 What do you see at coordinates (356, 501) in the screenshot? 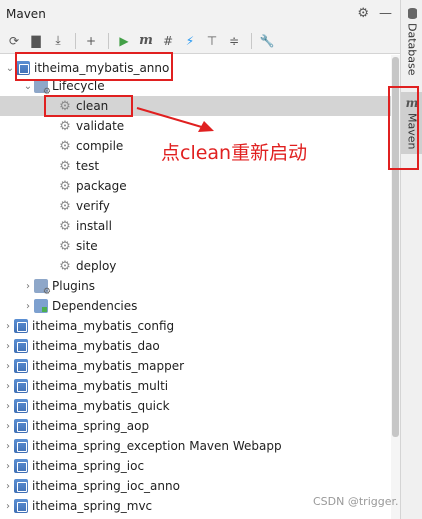
I see `watermark: CSDN @trigger.` at bounding box center [356, 501].